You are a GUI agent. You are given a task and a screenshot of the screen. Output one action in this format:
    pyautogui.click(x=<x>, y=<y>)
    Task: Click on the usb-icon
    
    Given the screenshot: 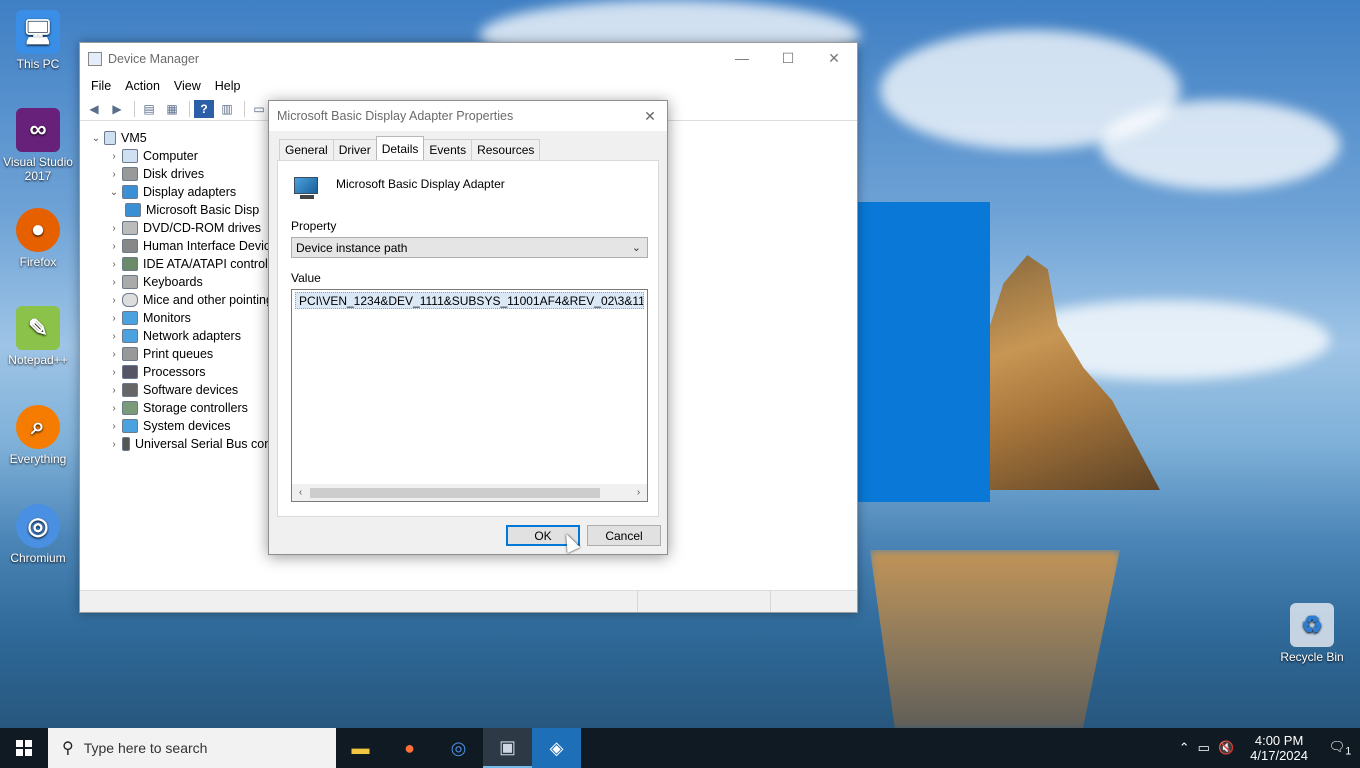 What is the action you would take?
    pyautogui.click(x=126, y=444)
    